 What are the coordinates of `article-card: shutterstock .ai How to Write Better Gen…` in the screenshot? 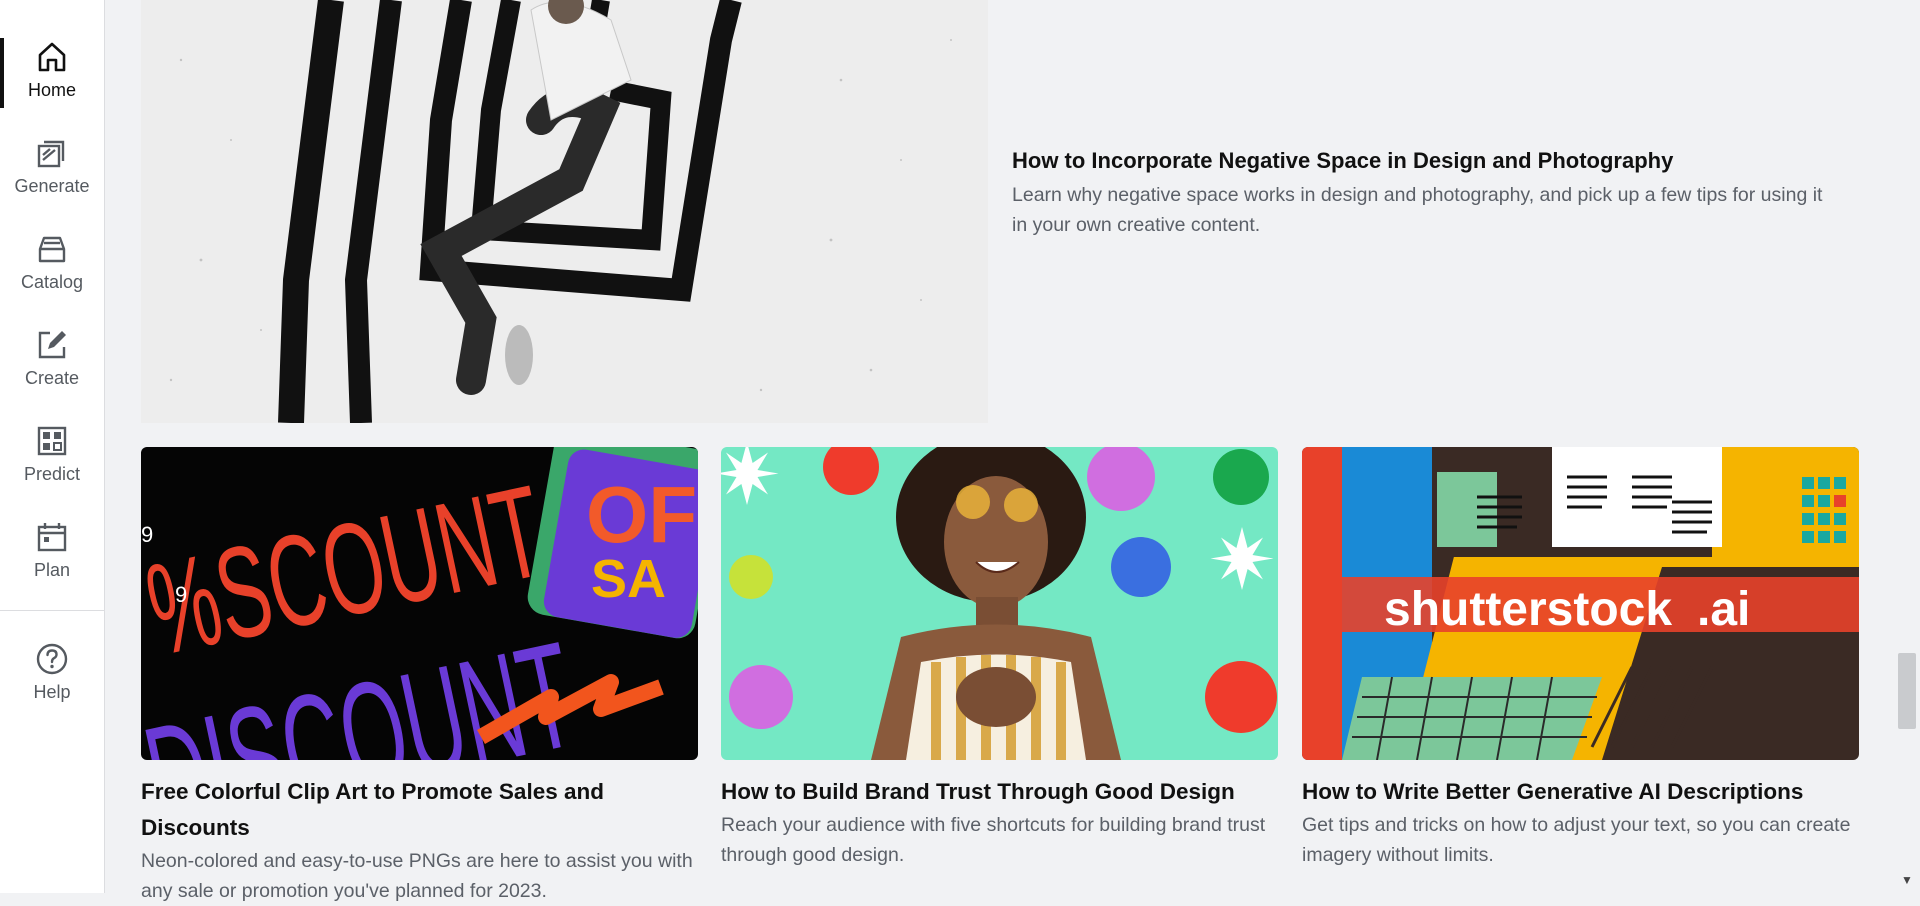 It's located at (1580, 658).